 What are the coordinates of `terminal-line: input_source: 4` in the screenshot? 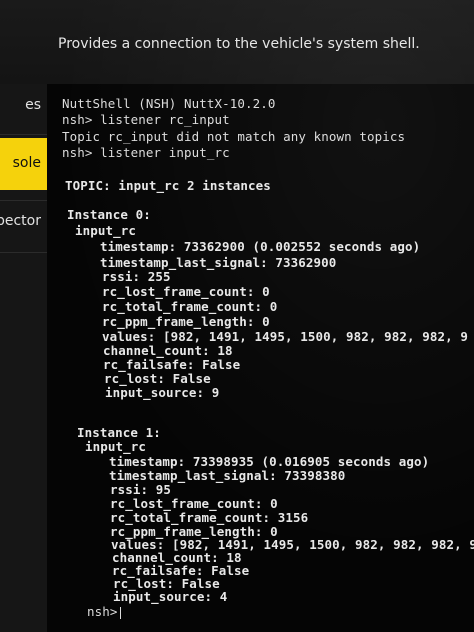 It's located at (170, 596).